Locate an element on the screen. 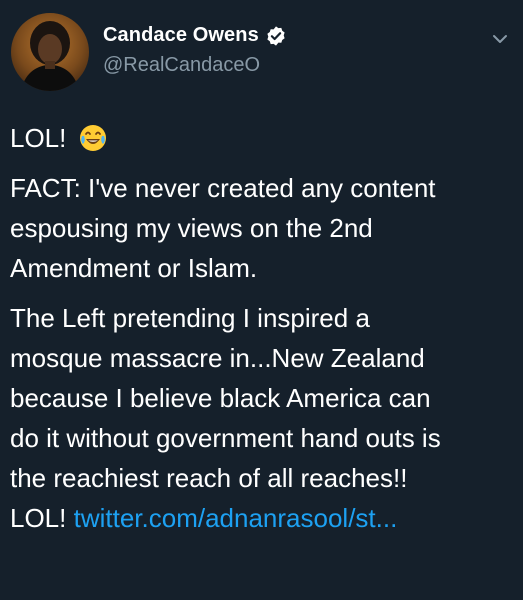  tweet-text-lol: LOL! is located at coordinates (38, 138).